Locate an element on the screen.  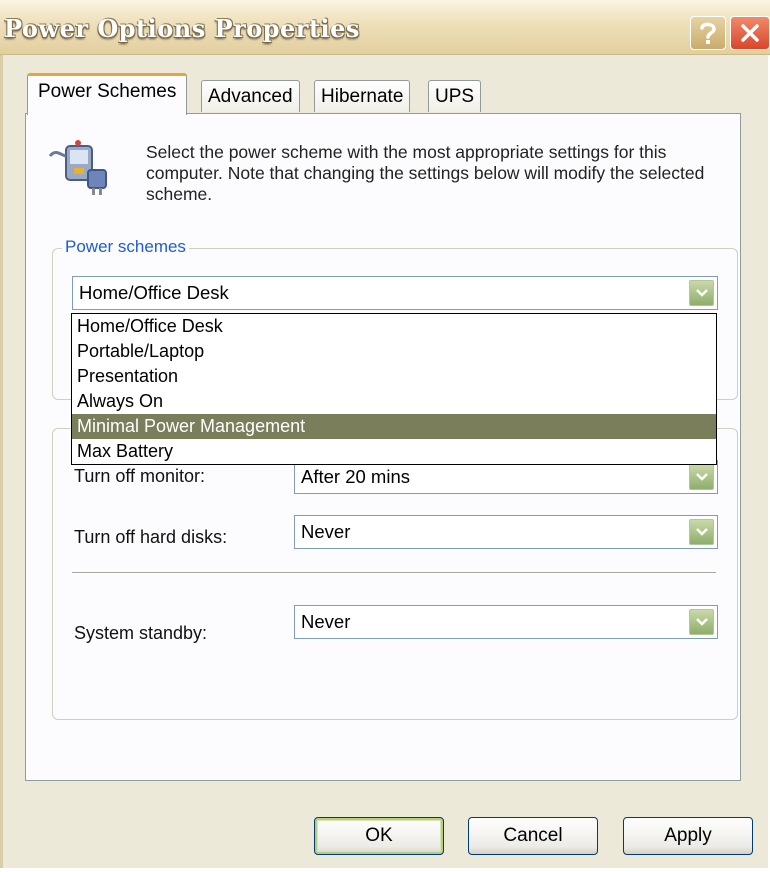
apply-button: Apply is located at coordinates (688, 836).